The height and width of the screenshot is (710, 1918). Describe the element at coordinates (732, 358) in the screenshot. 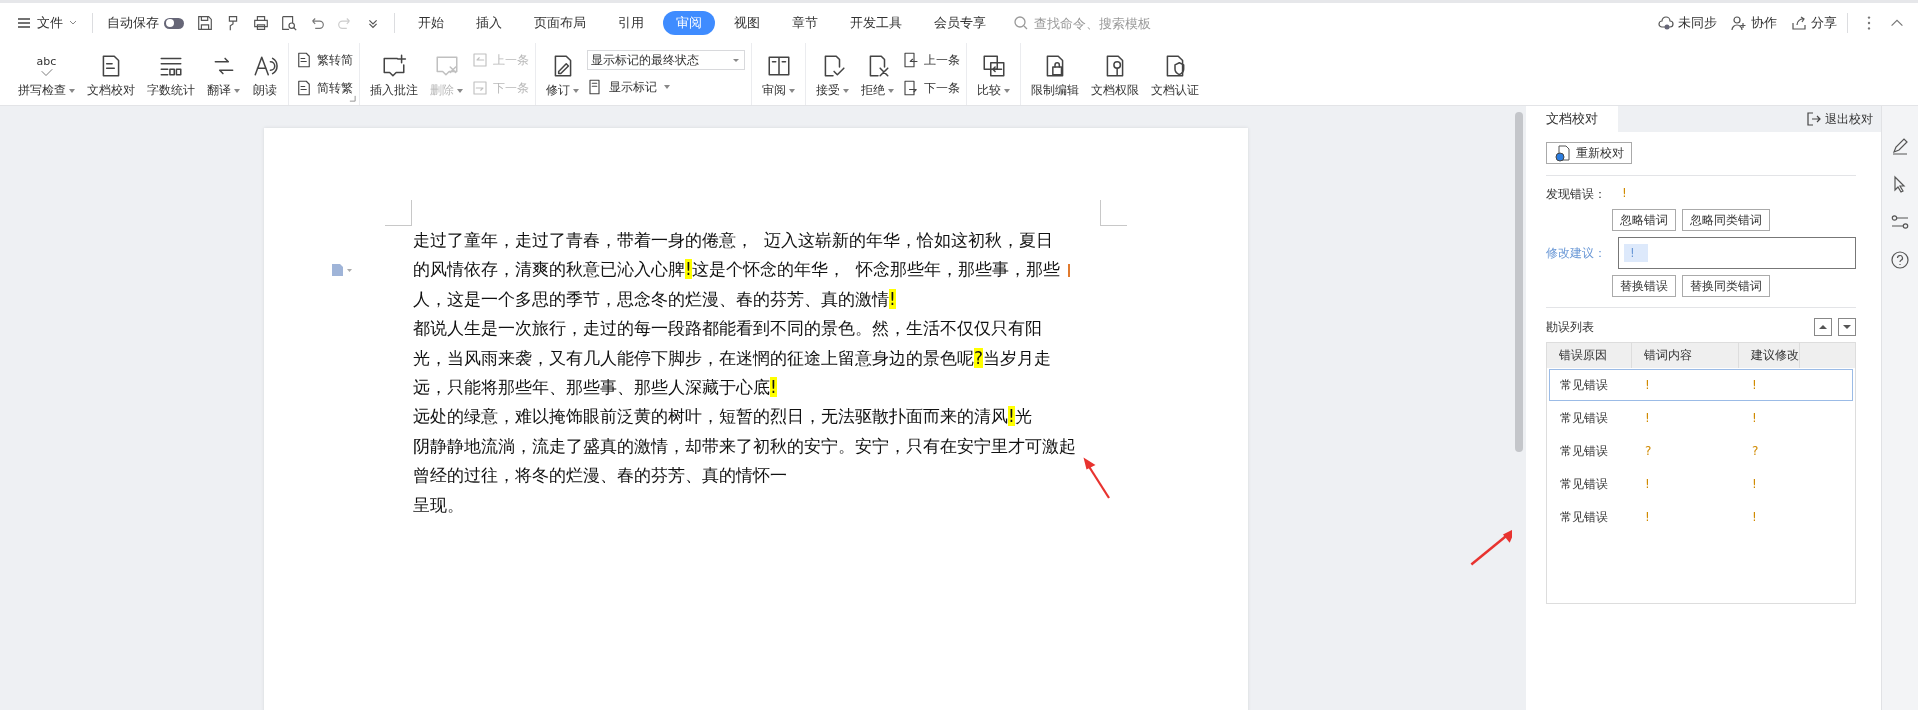

I see `document-text-line: 光，当风雨来袭，又有几人能停下脚步，在迷惘的征途上留意身边的景色呢?当岁月走` at that location.